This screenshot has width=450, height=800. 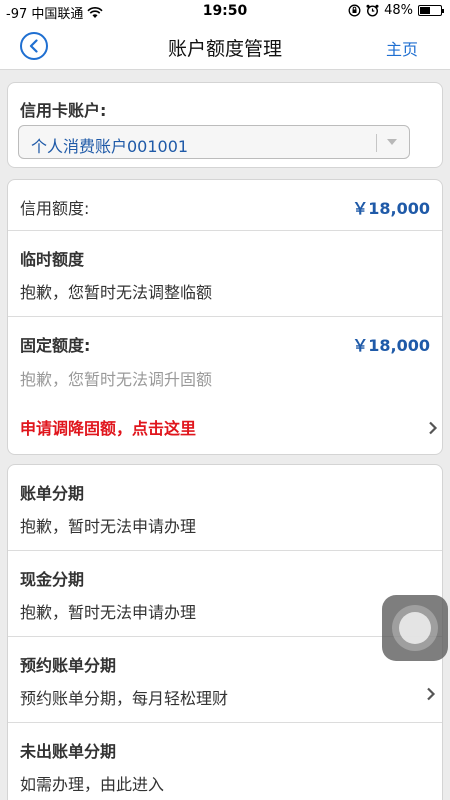 I want to click on installment-desc: 如需办理，由此进入, so click(x=92, y=784).